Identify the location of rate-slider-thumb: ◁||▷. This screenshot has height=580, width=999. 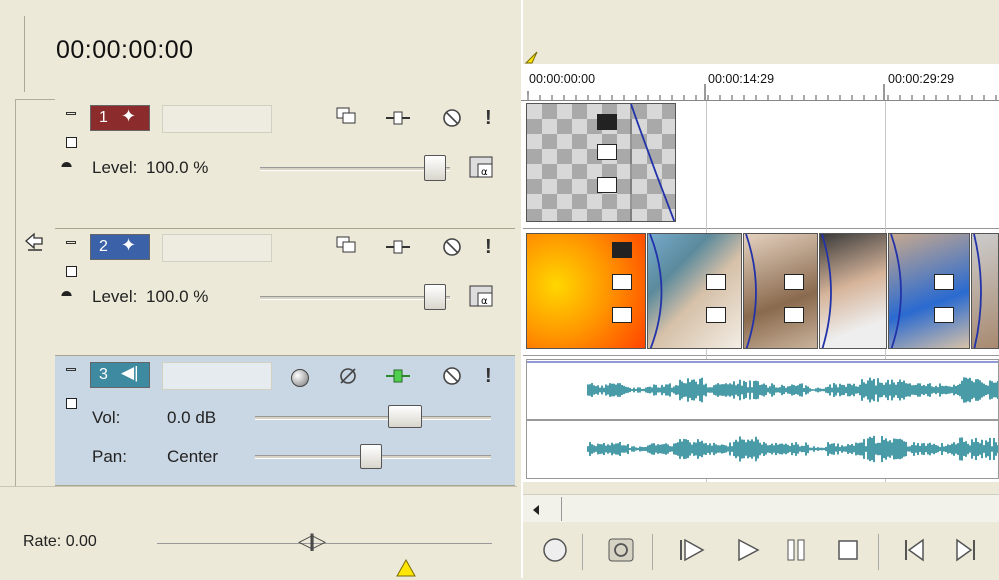
(324, 543).